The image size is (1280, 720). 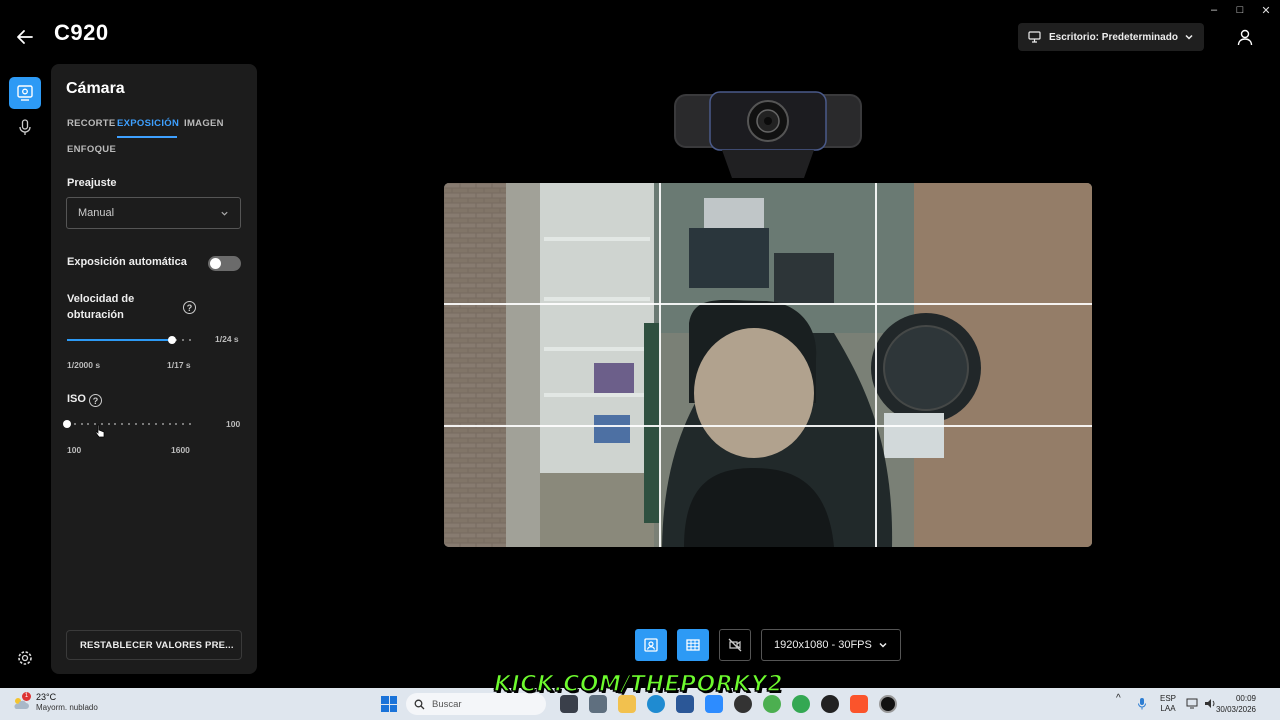 I want to click on search-placeholder: Buscar, so click(x=447, y=704).